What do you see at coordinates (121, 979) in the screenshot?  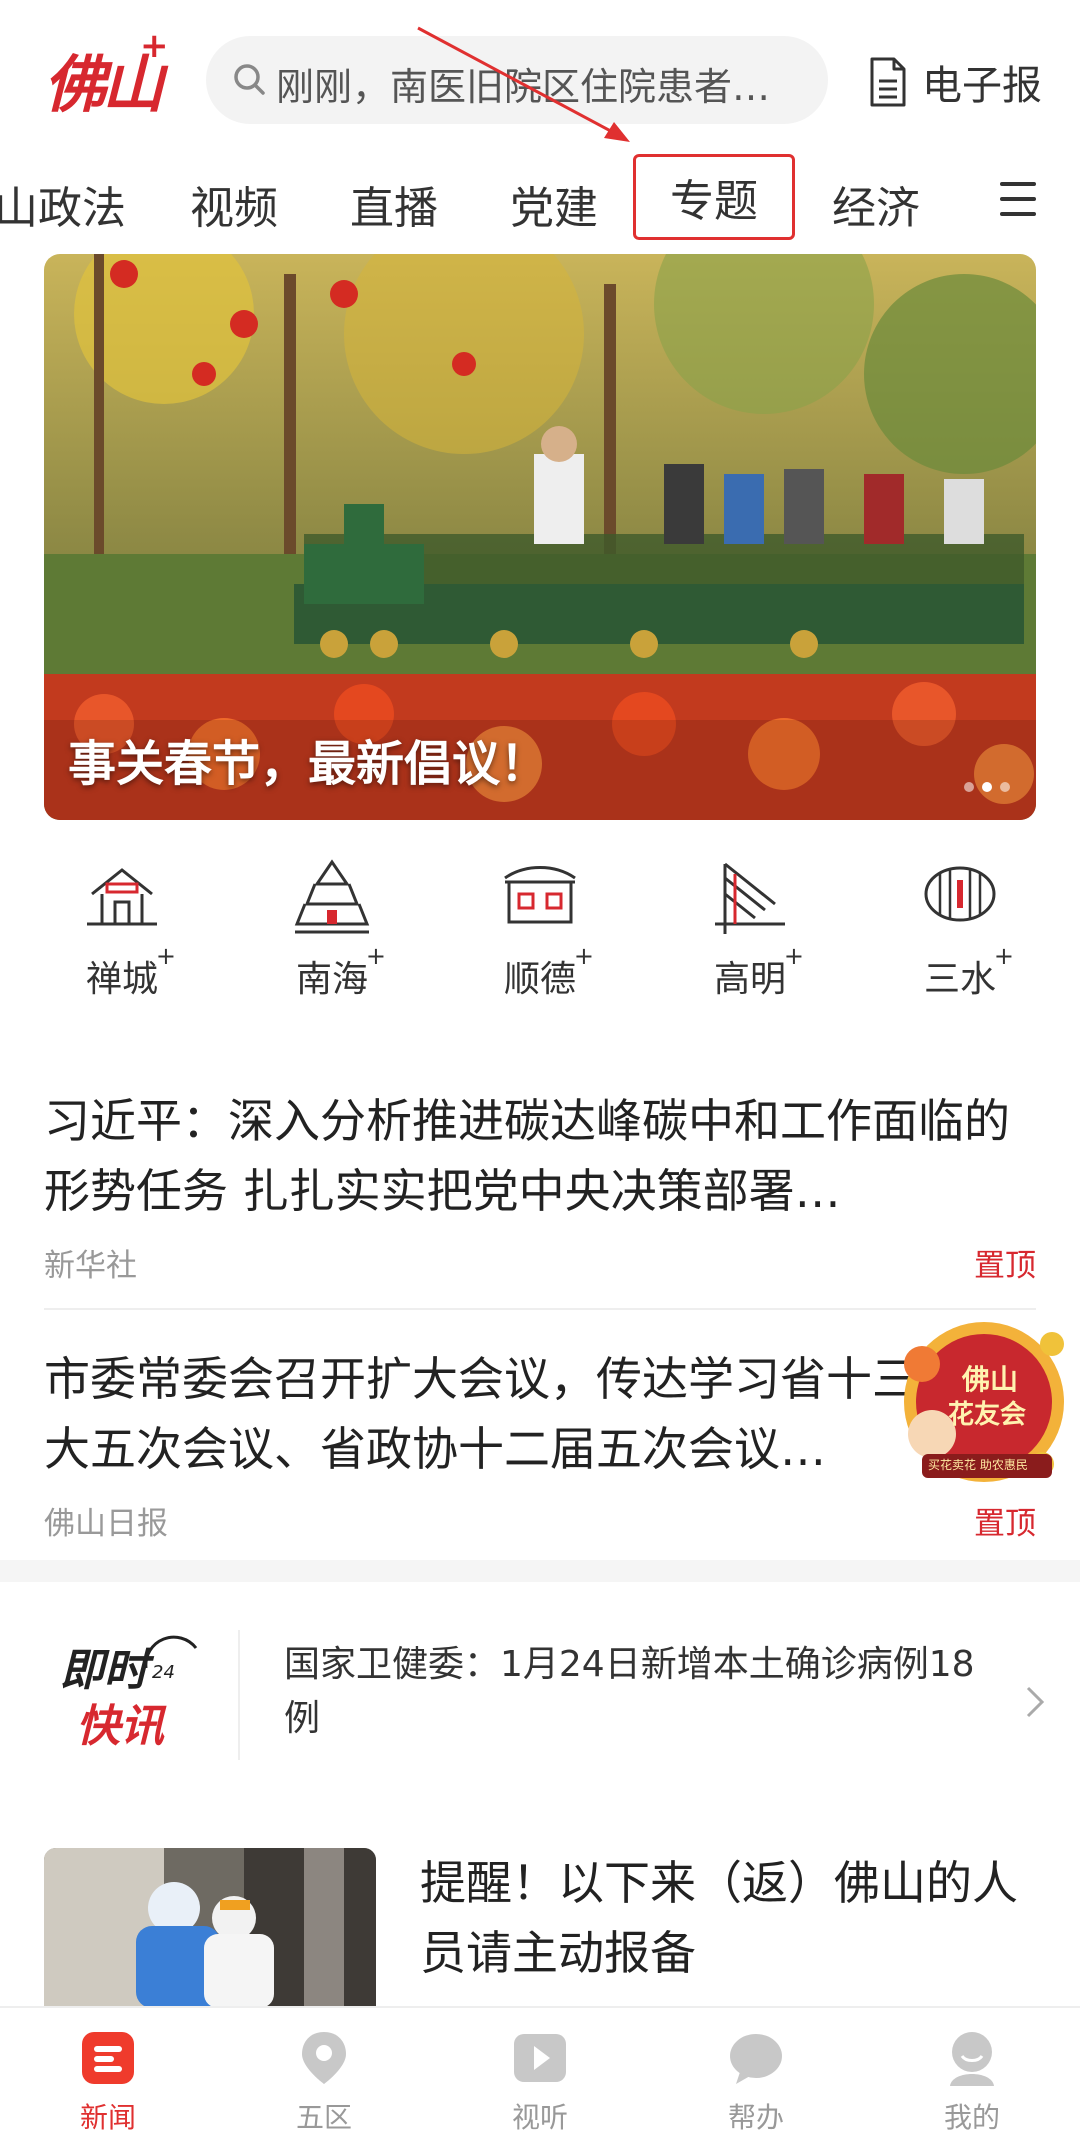 I see `district-label: 禅城` at bounding box center [121, 979].